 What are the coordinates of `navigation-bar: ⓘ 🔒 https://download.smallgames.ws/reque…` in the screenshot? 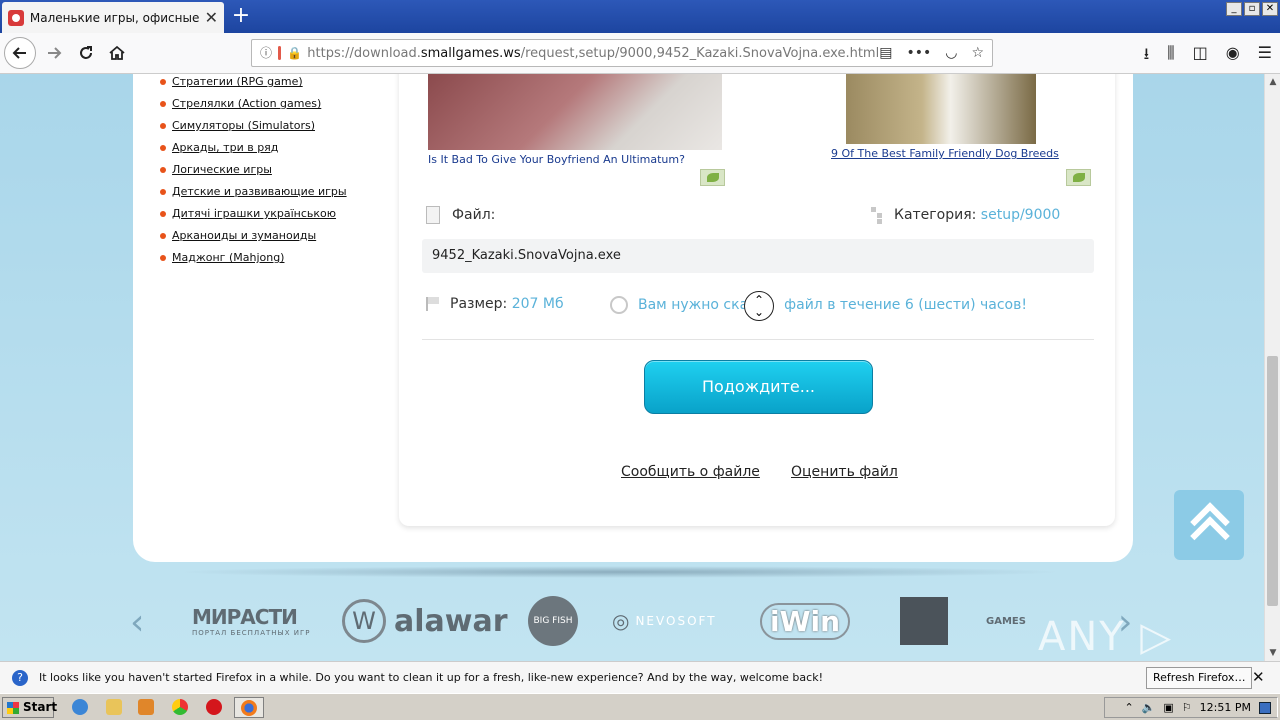 It's located at (640, 53).